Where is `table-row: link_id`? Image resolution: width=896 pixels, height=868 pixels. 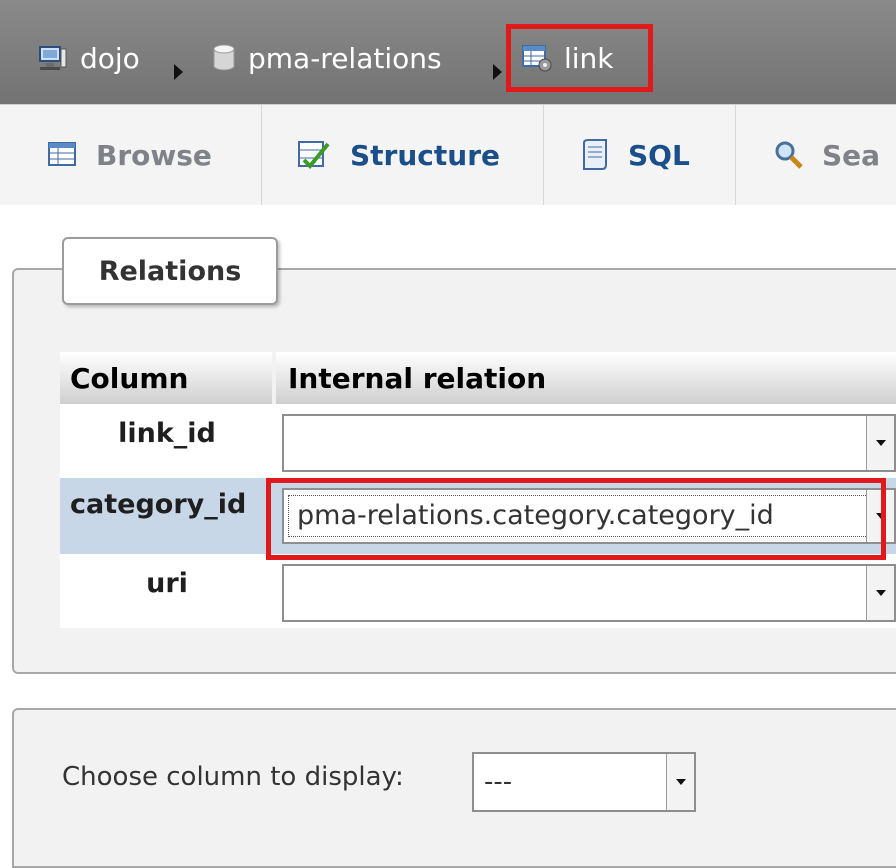
table-row: link_id is located at coordinates (478, 441).